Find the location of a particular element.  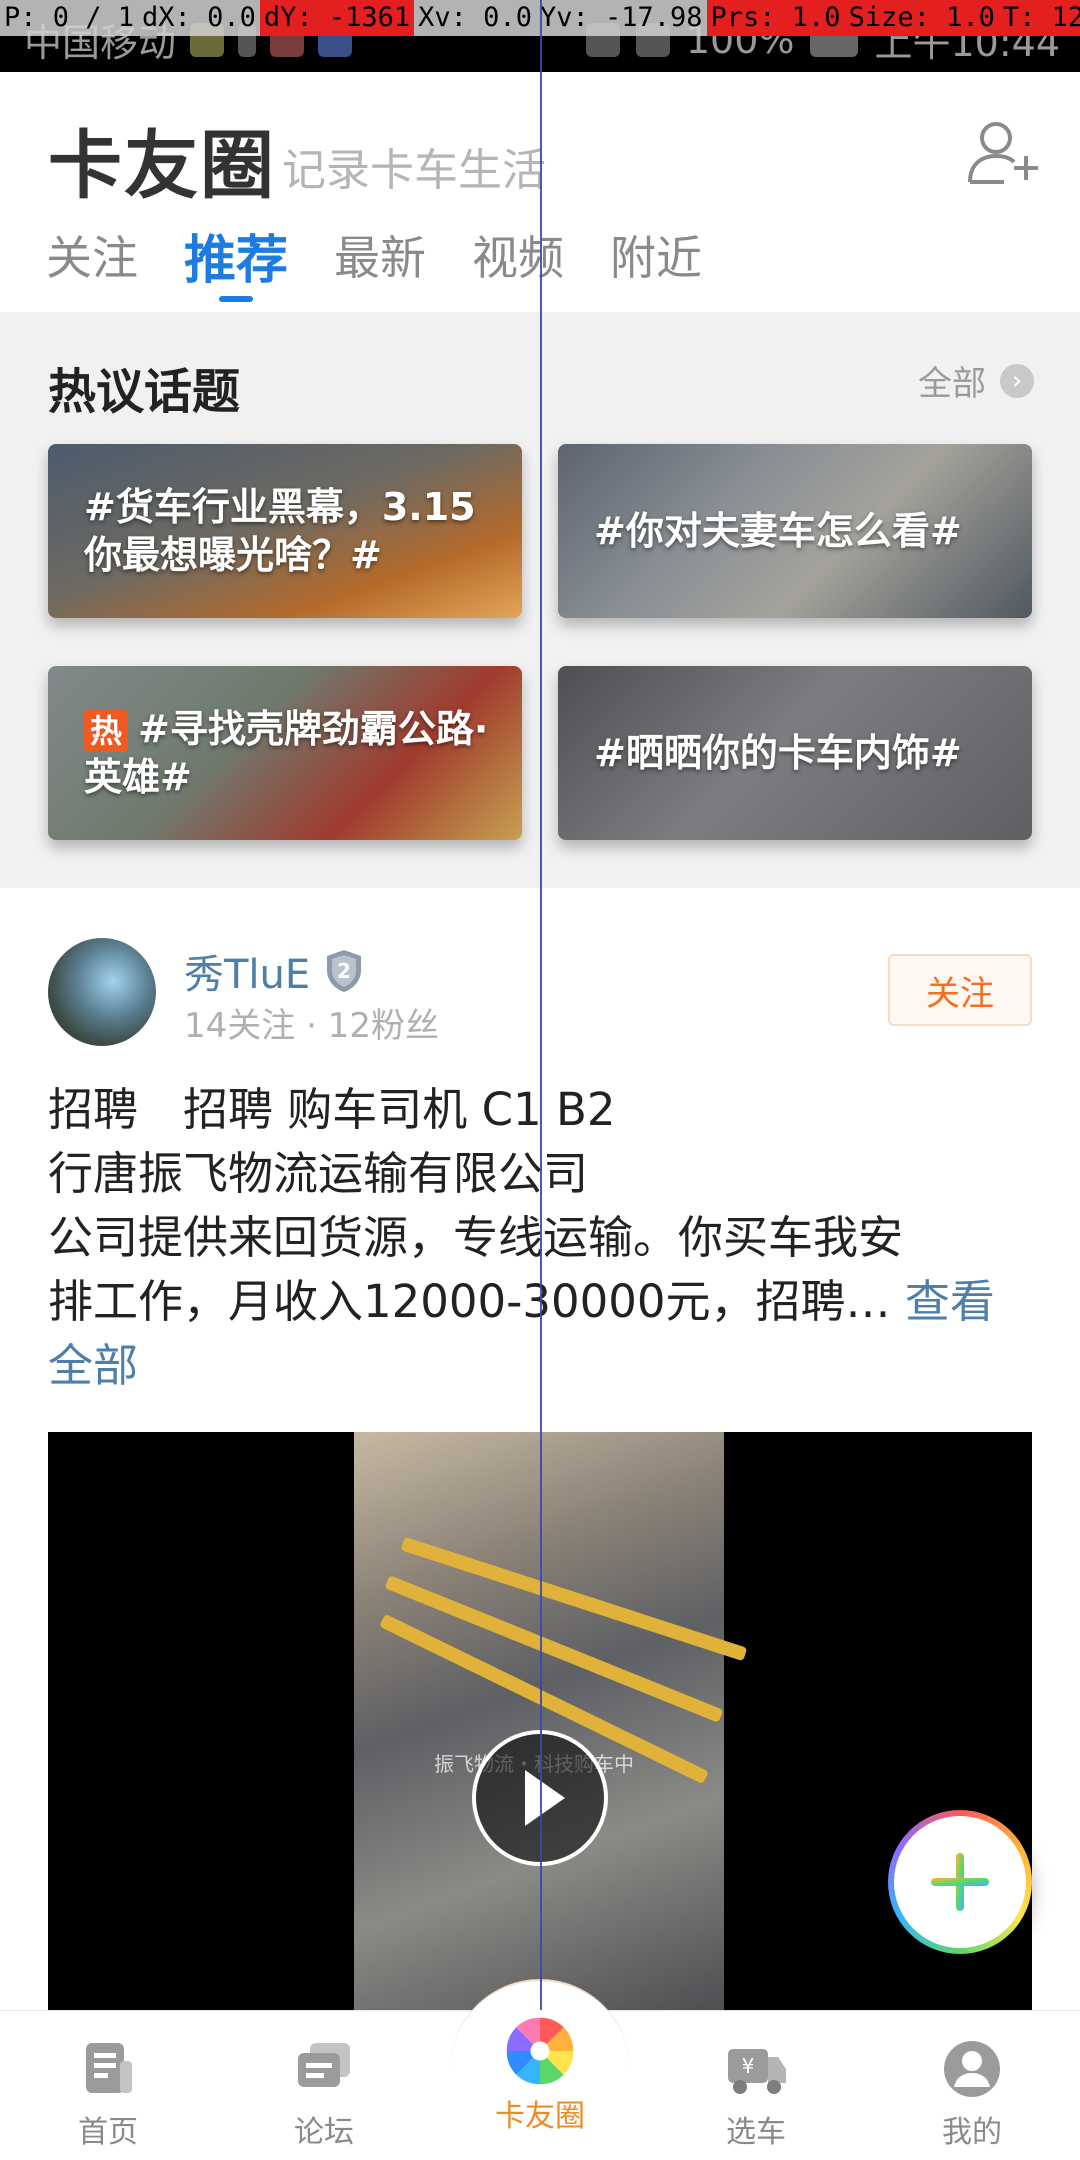

debug-size: Size: 1.0 is located at coordinates (921, 18).